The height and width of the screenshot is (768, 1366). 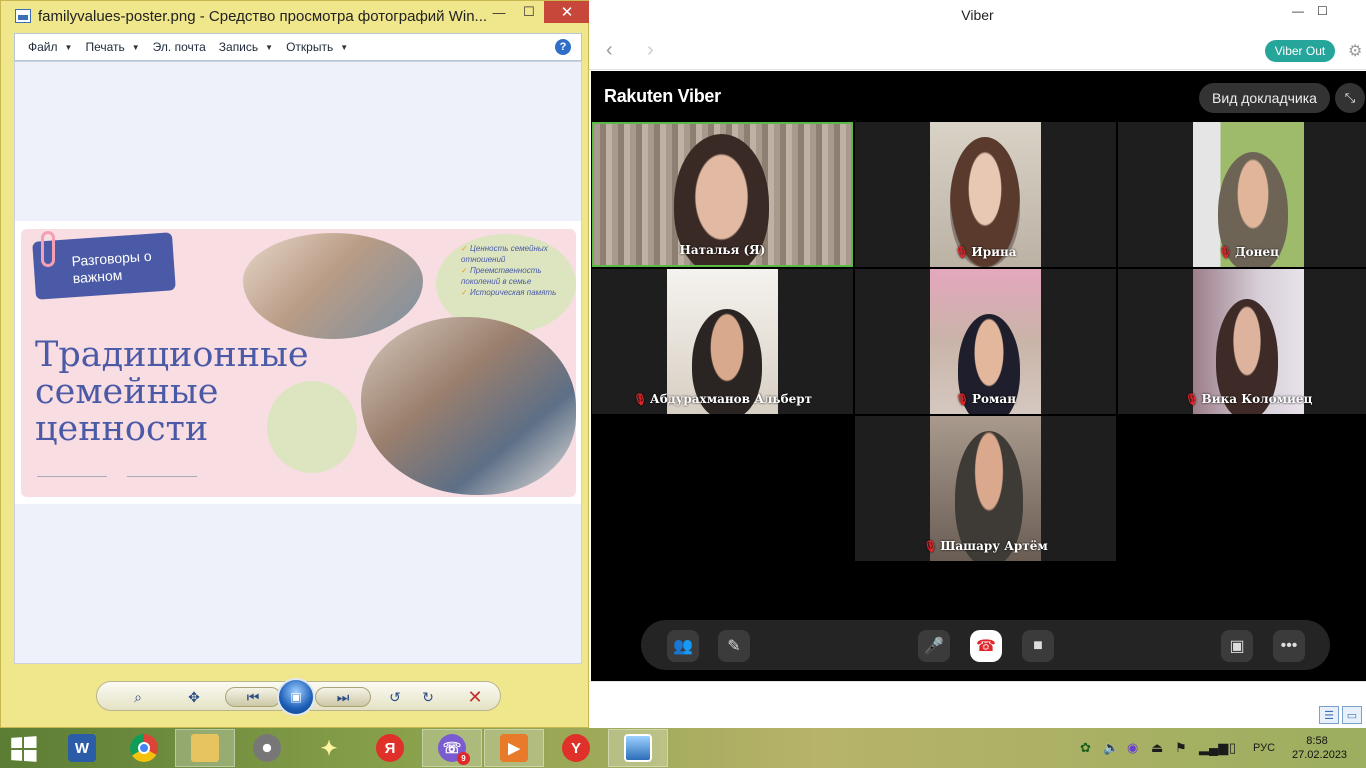 I want to click on poster-logos, so click(x=117, y=472).